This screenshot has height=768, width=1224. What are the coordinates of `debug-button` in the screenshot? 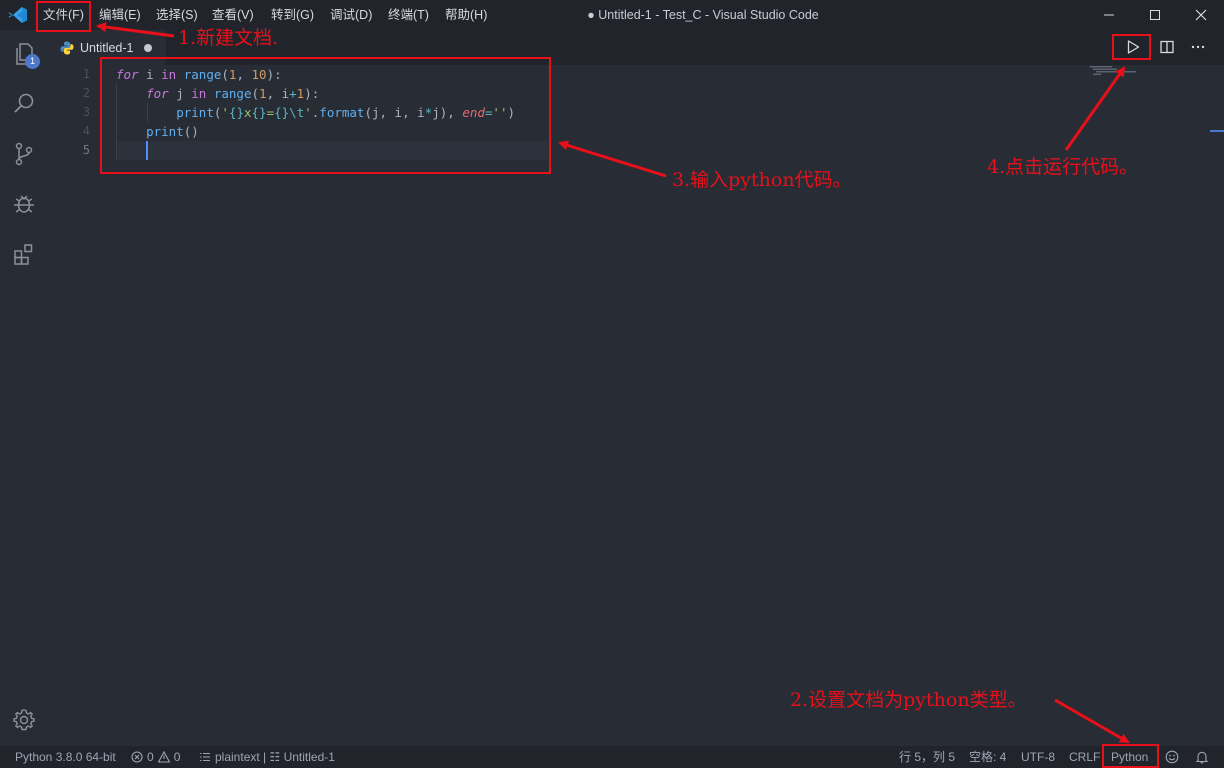 It's located at (24, 204).